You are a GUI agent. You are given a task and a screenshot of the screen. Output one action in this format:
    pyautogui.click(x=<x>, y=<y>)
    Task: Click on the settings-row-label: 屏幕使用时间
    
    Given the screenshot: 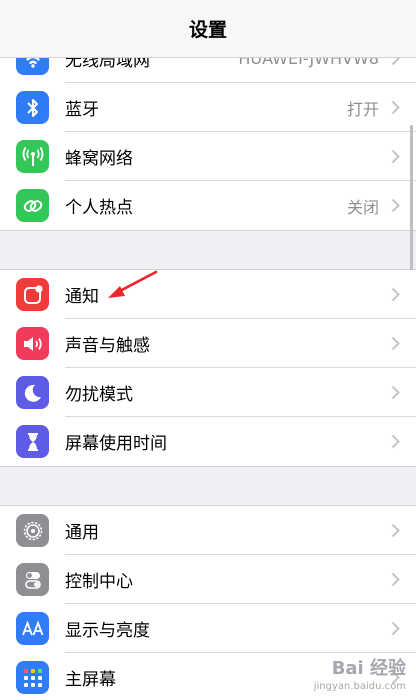 What is the action you would take?
    pyautogui.click(x=116, y=444)
    